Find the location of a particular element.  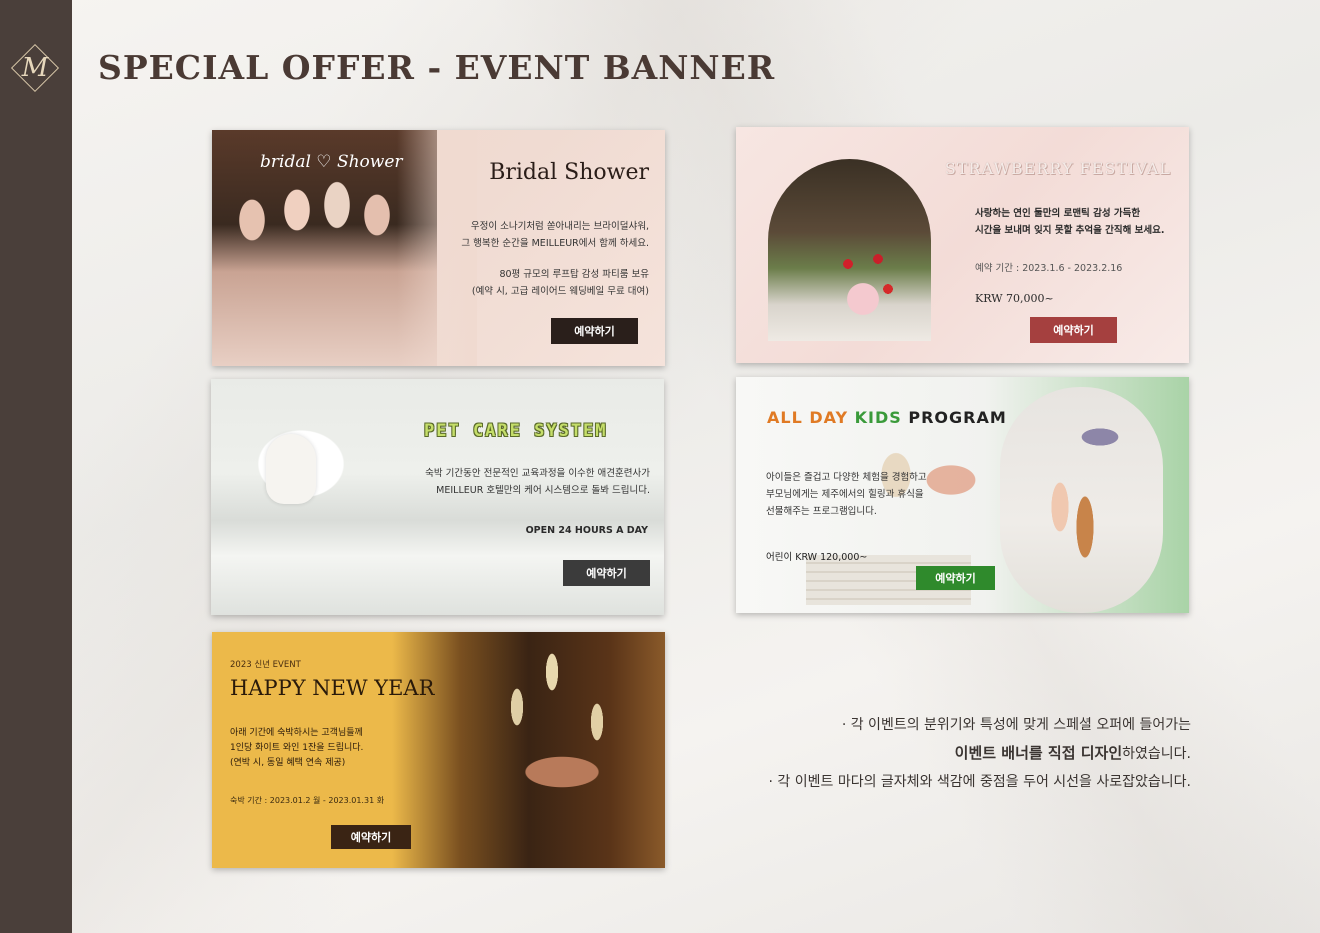

strawberry-line: 사랑하는 연인 둘만의 로맨틱 감성 가득한 is located at coordinates (1058, 213).